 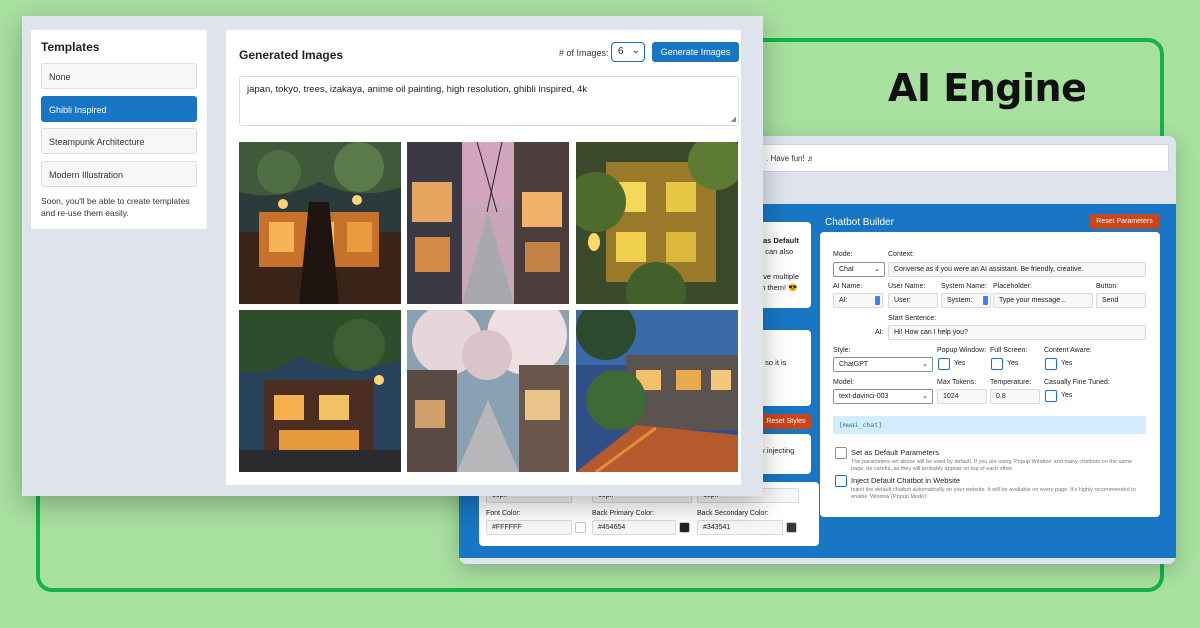 I want to click on default-params-label: Set as Default Parameters, so click(x=895, y=452).